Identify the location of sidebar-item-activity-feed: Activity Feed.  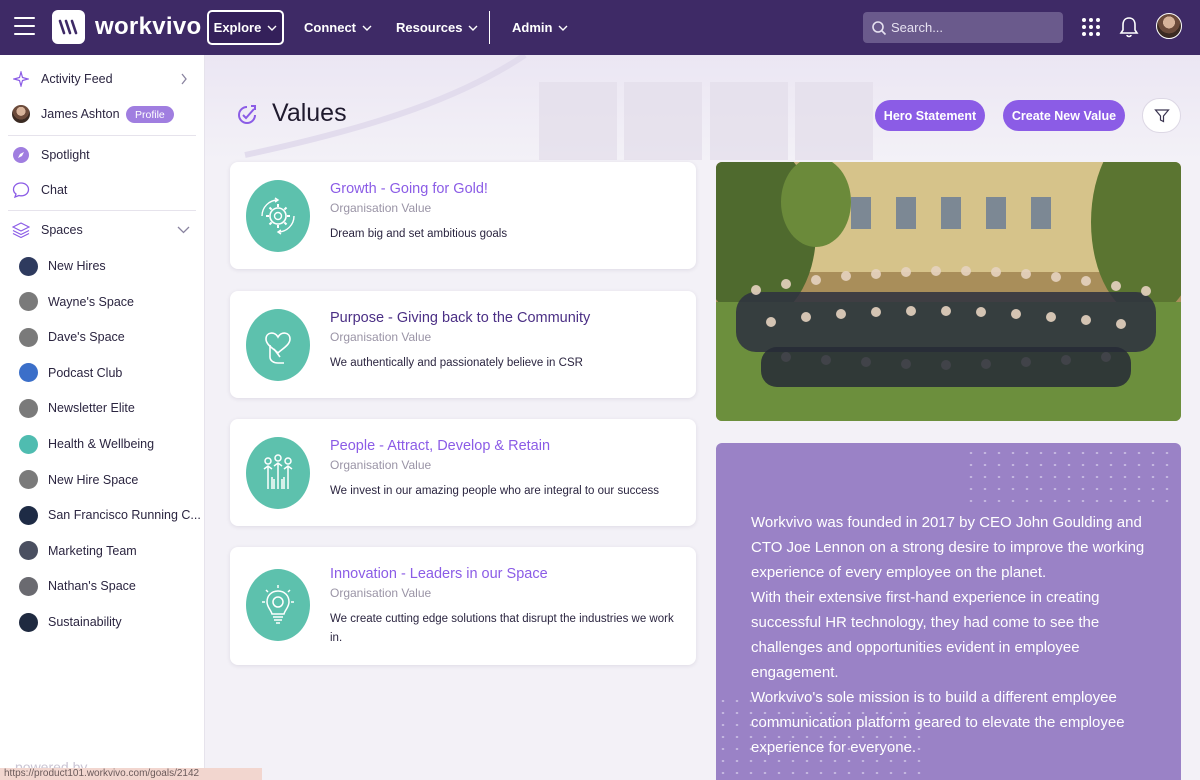
(102, 79).